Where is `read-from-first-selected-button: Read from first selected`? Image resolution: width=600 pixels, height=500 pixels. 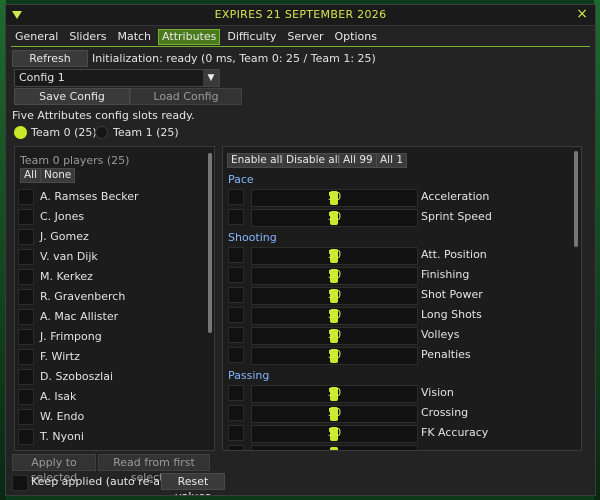 read-from-first-selected-button: Read from first selected is located at coordinates (154, 469).